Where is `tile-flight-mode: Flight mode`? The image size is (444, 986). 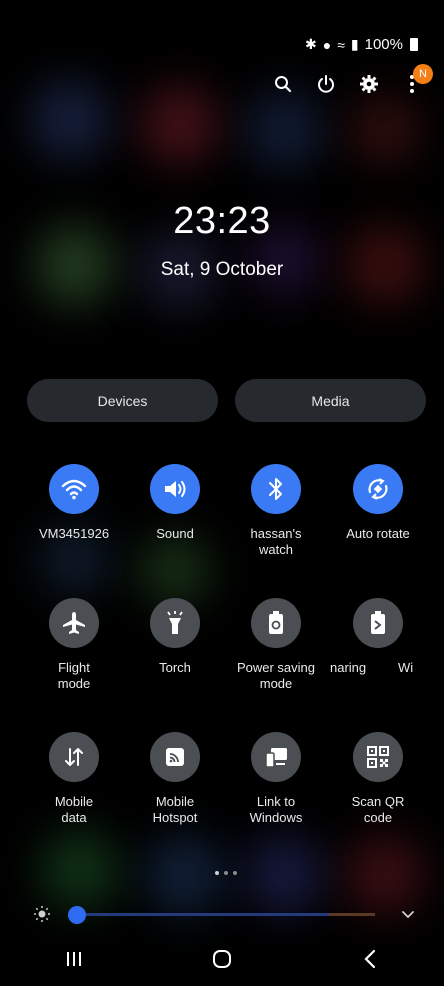
tile-flight-mode: Flight mode is located at coordinates (74, 645).